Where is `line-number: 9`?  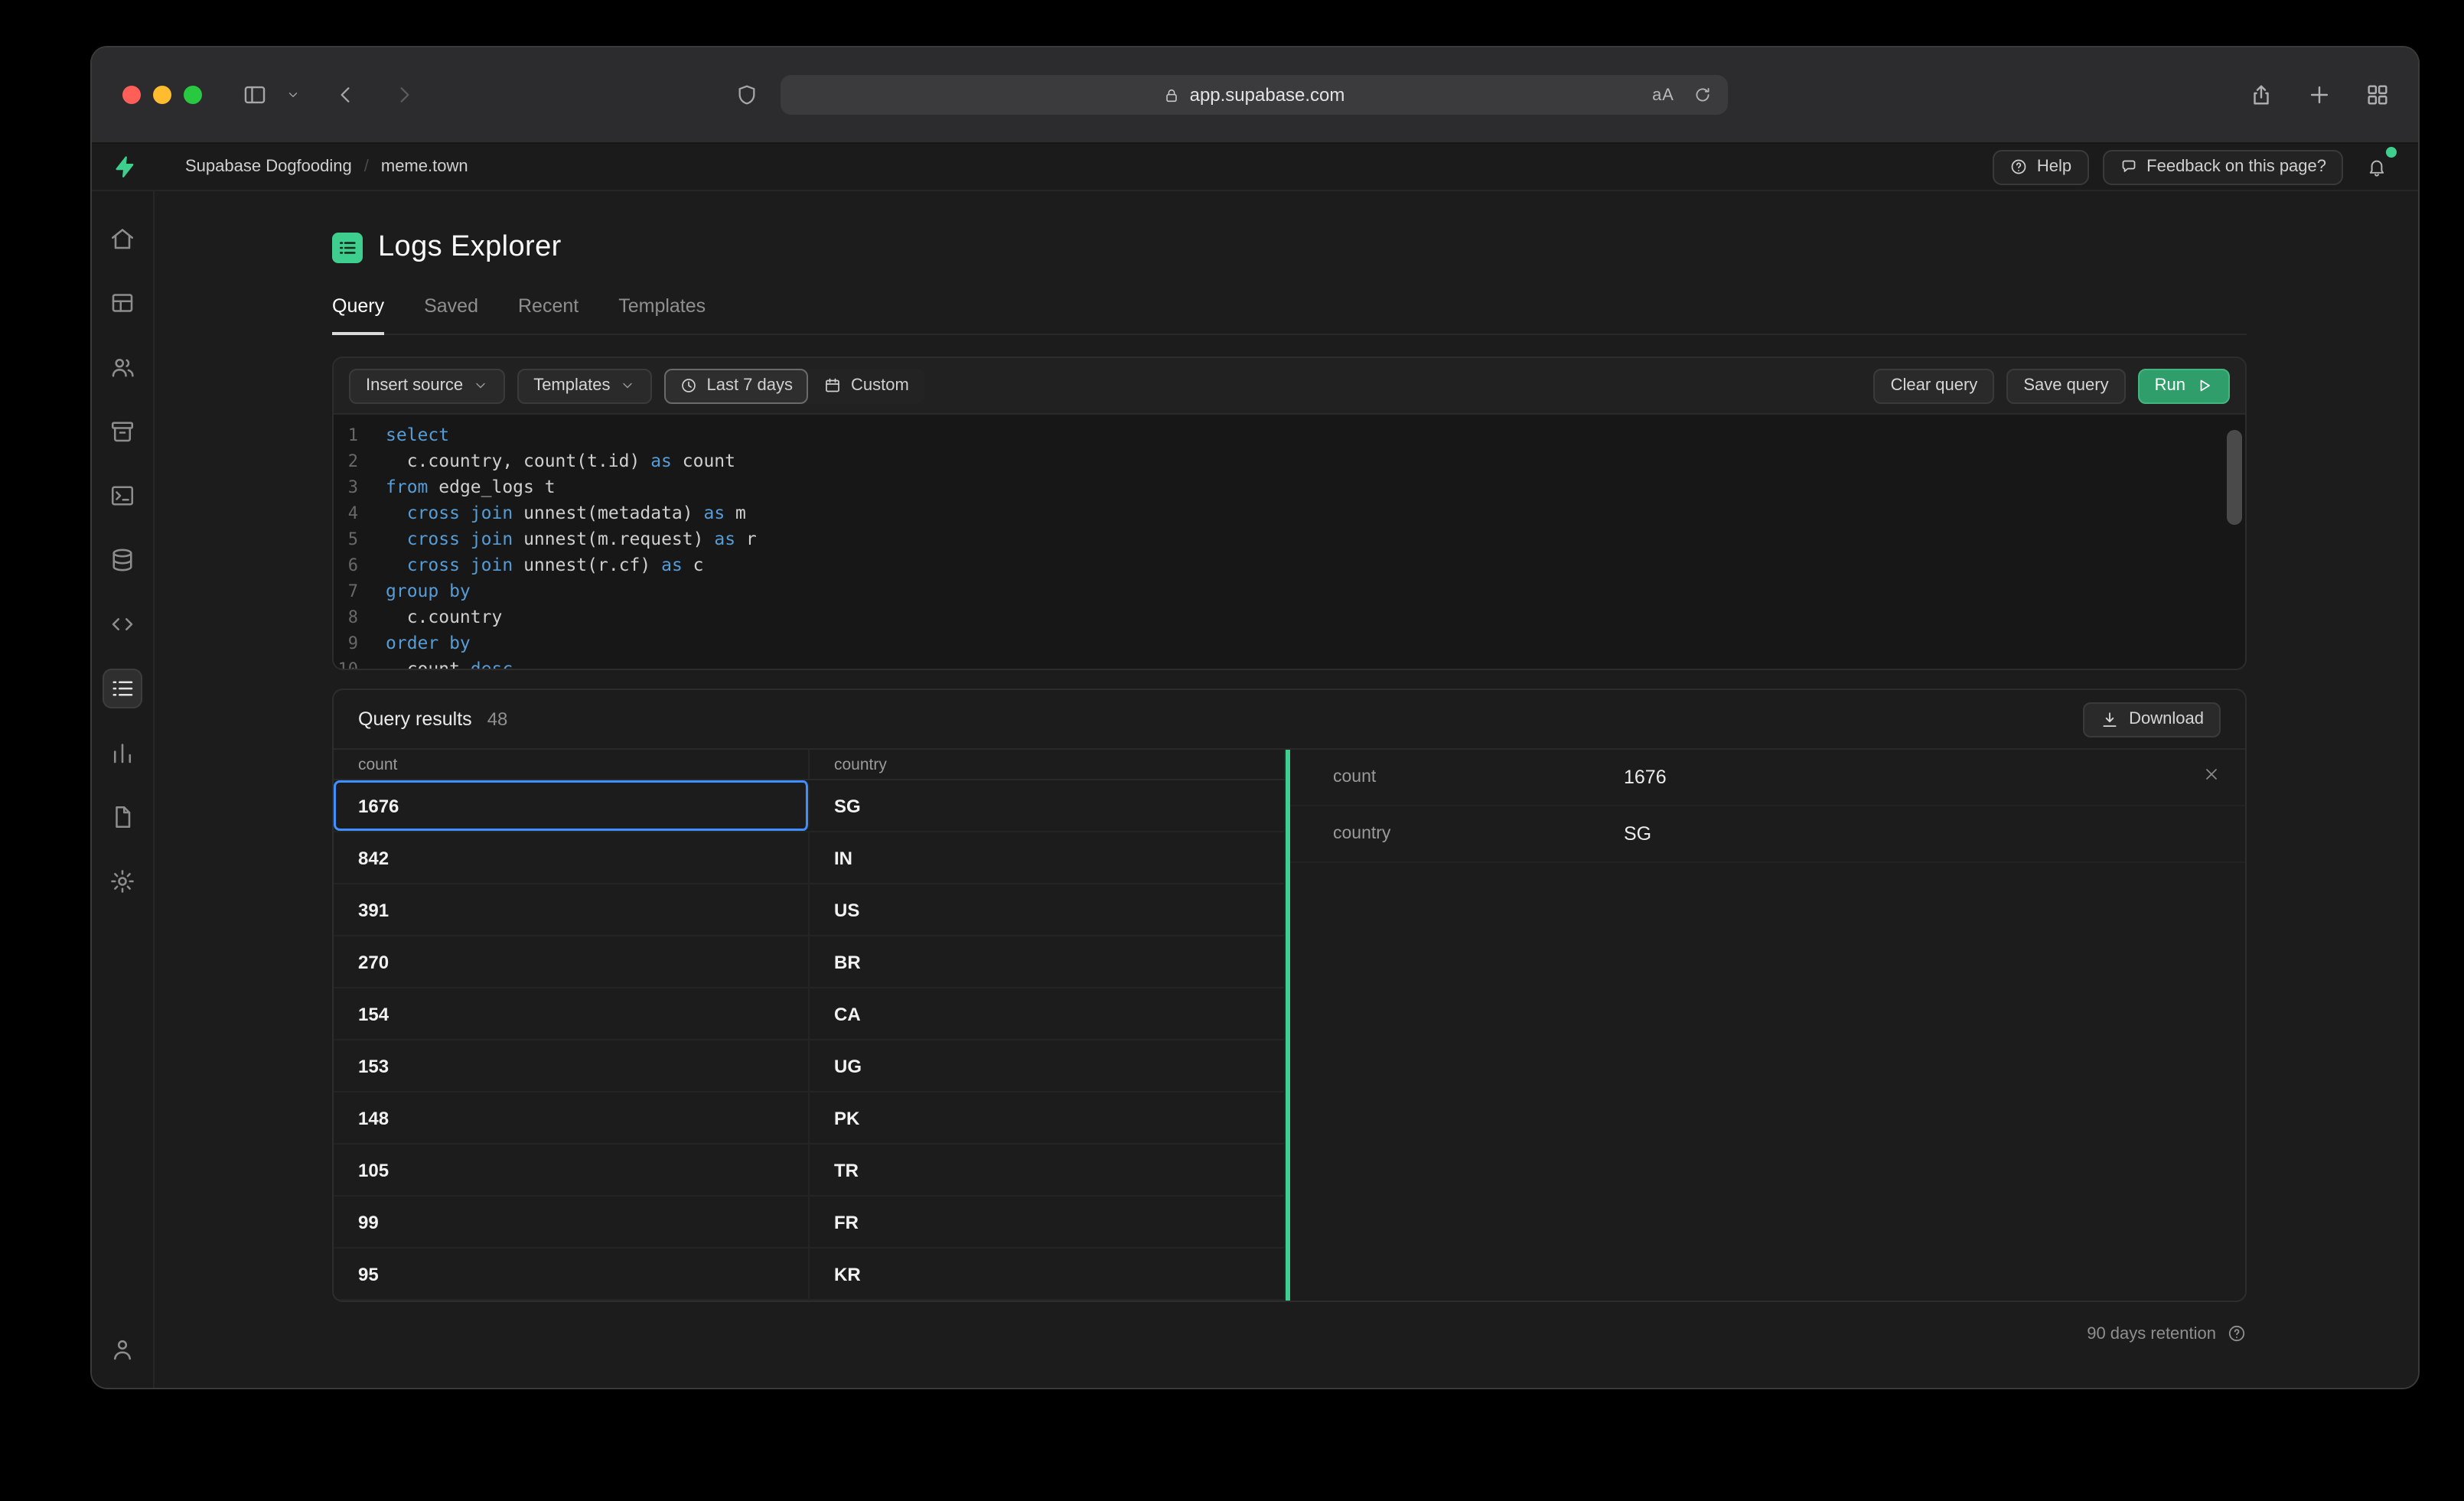
line-number: 9 is located at coordinates (353, 643).